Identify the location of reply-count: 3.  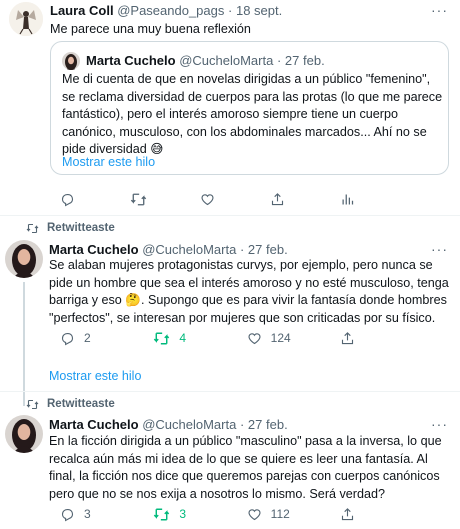
(87, 514).